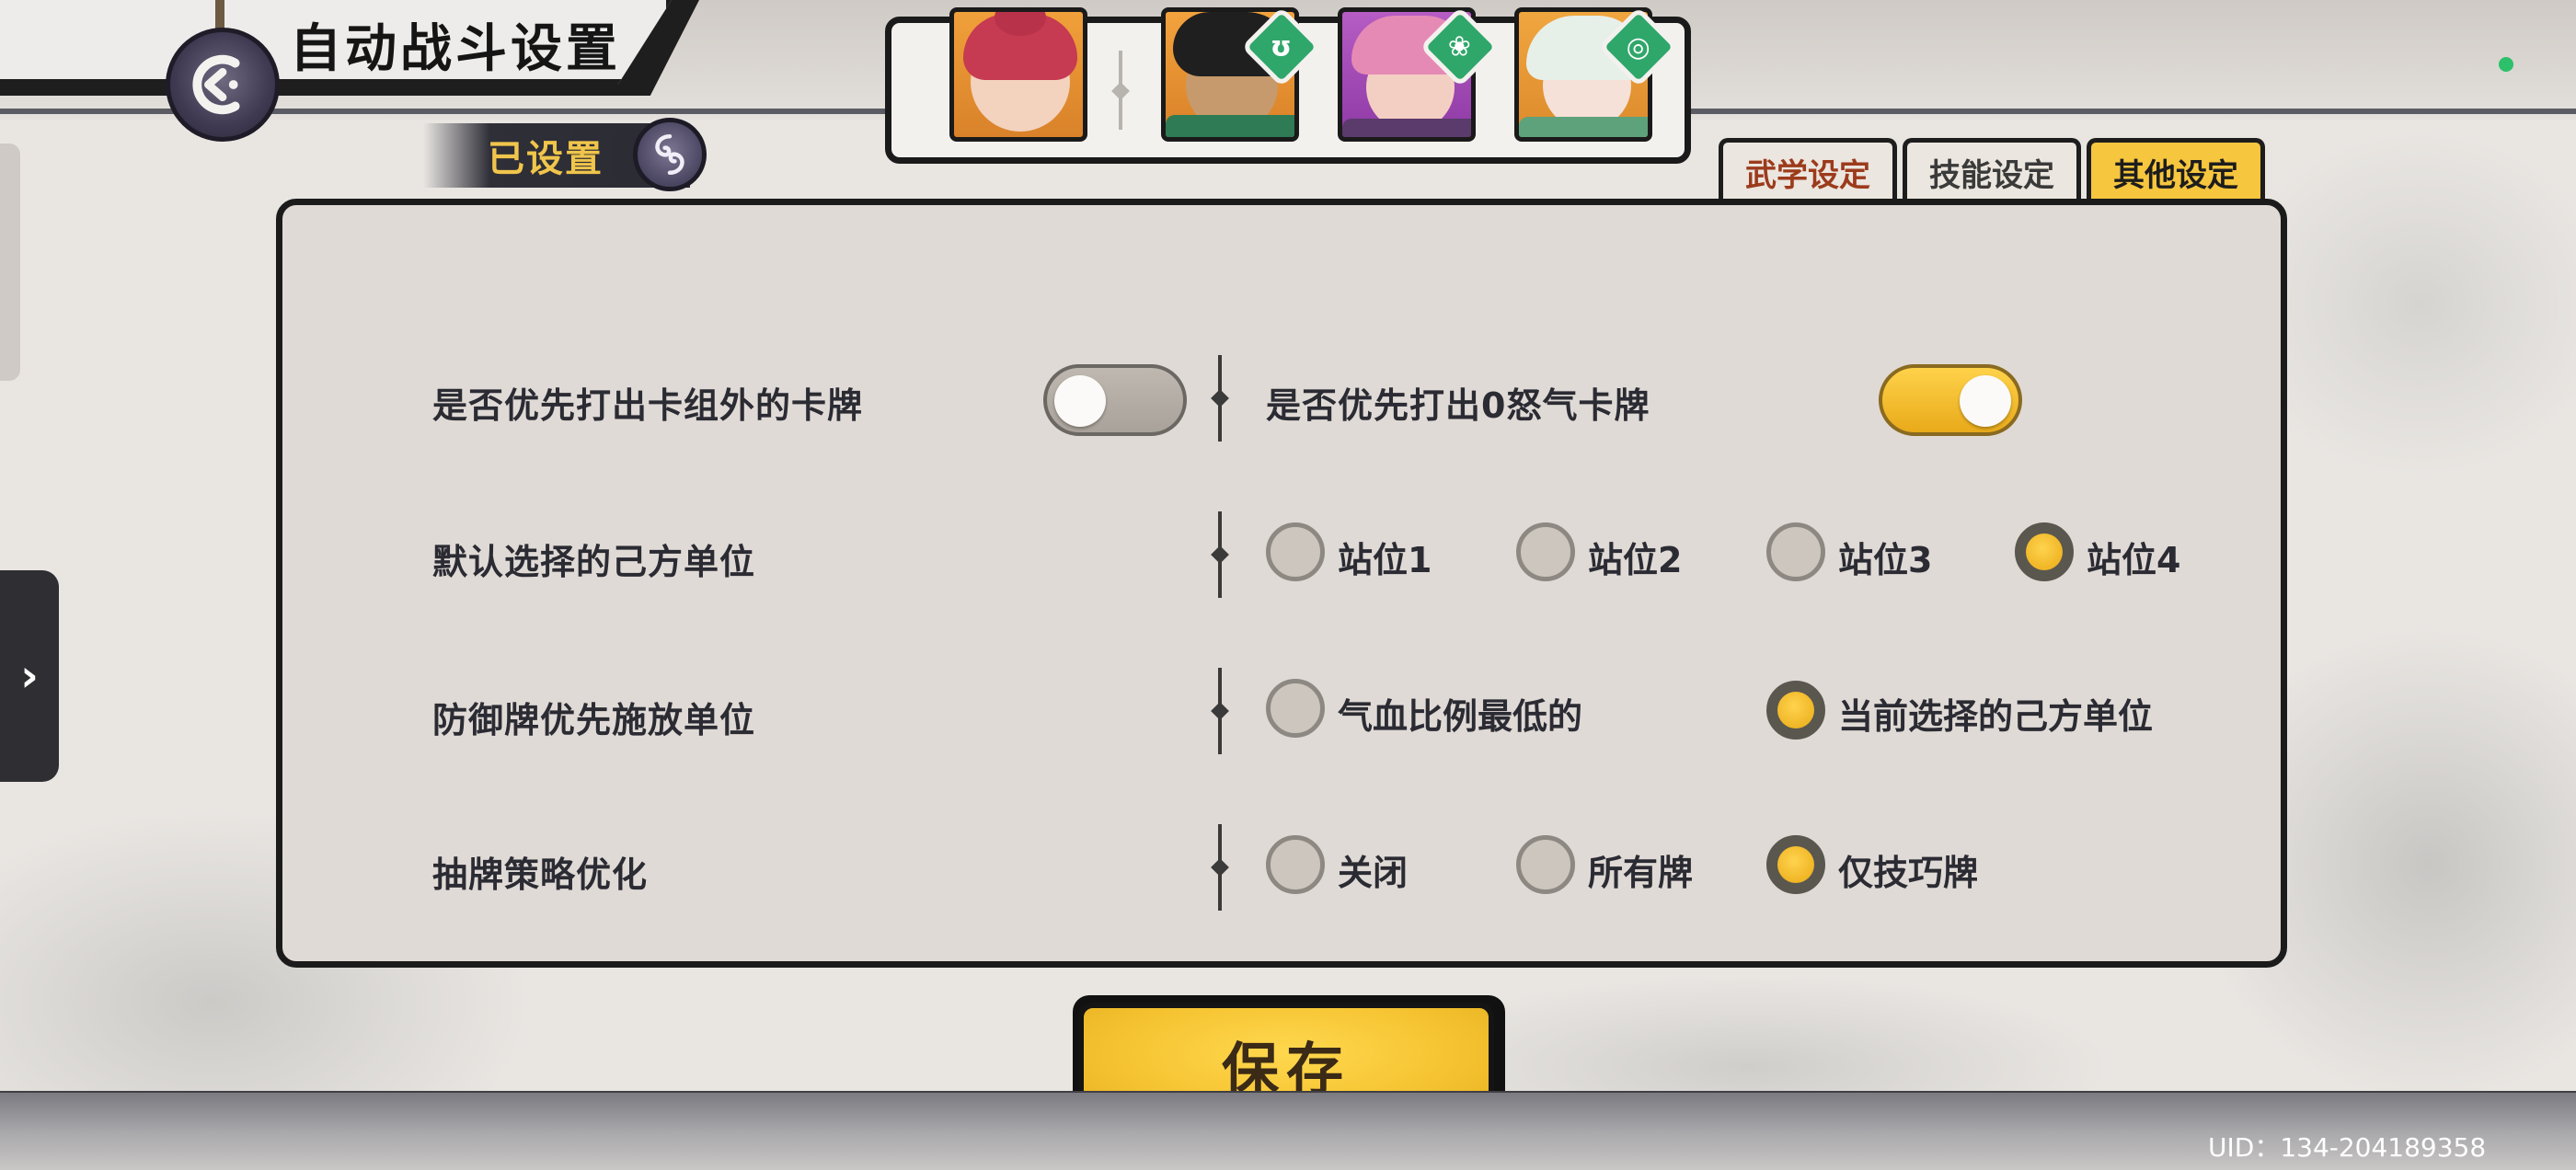  I want to click on radio-draw-all-cards, so click(1545, 864).